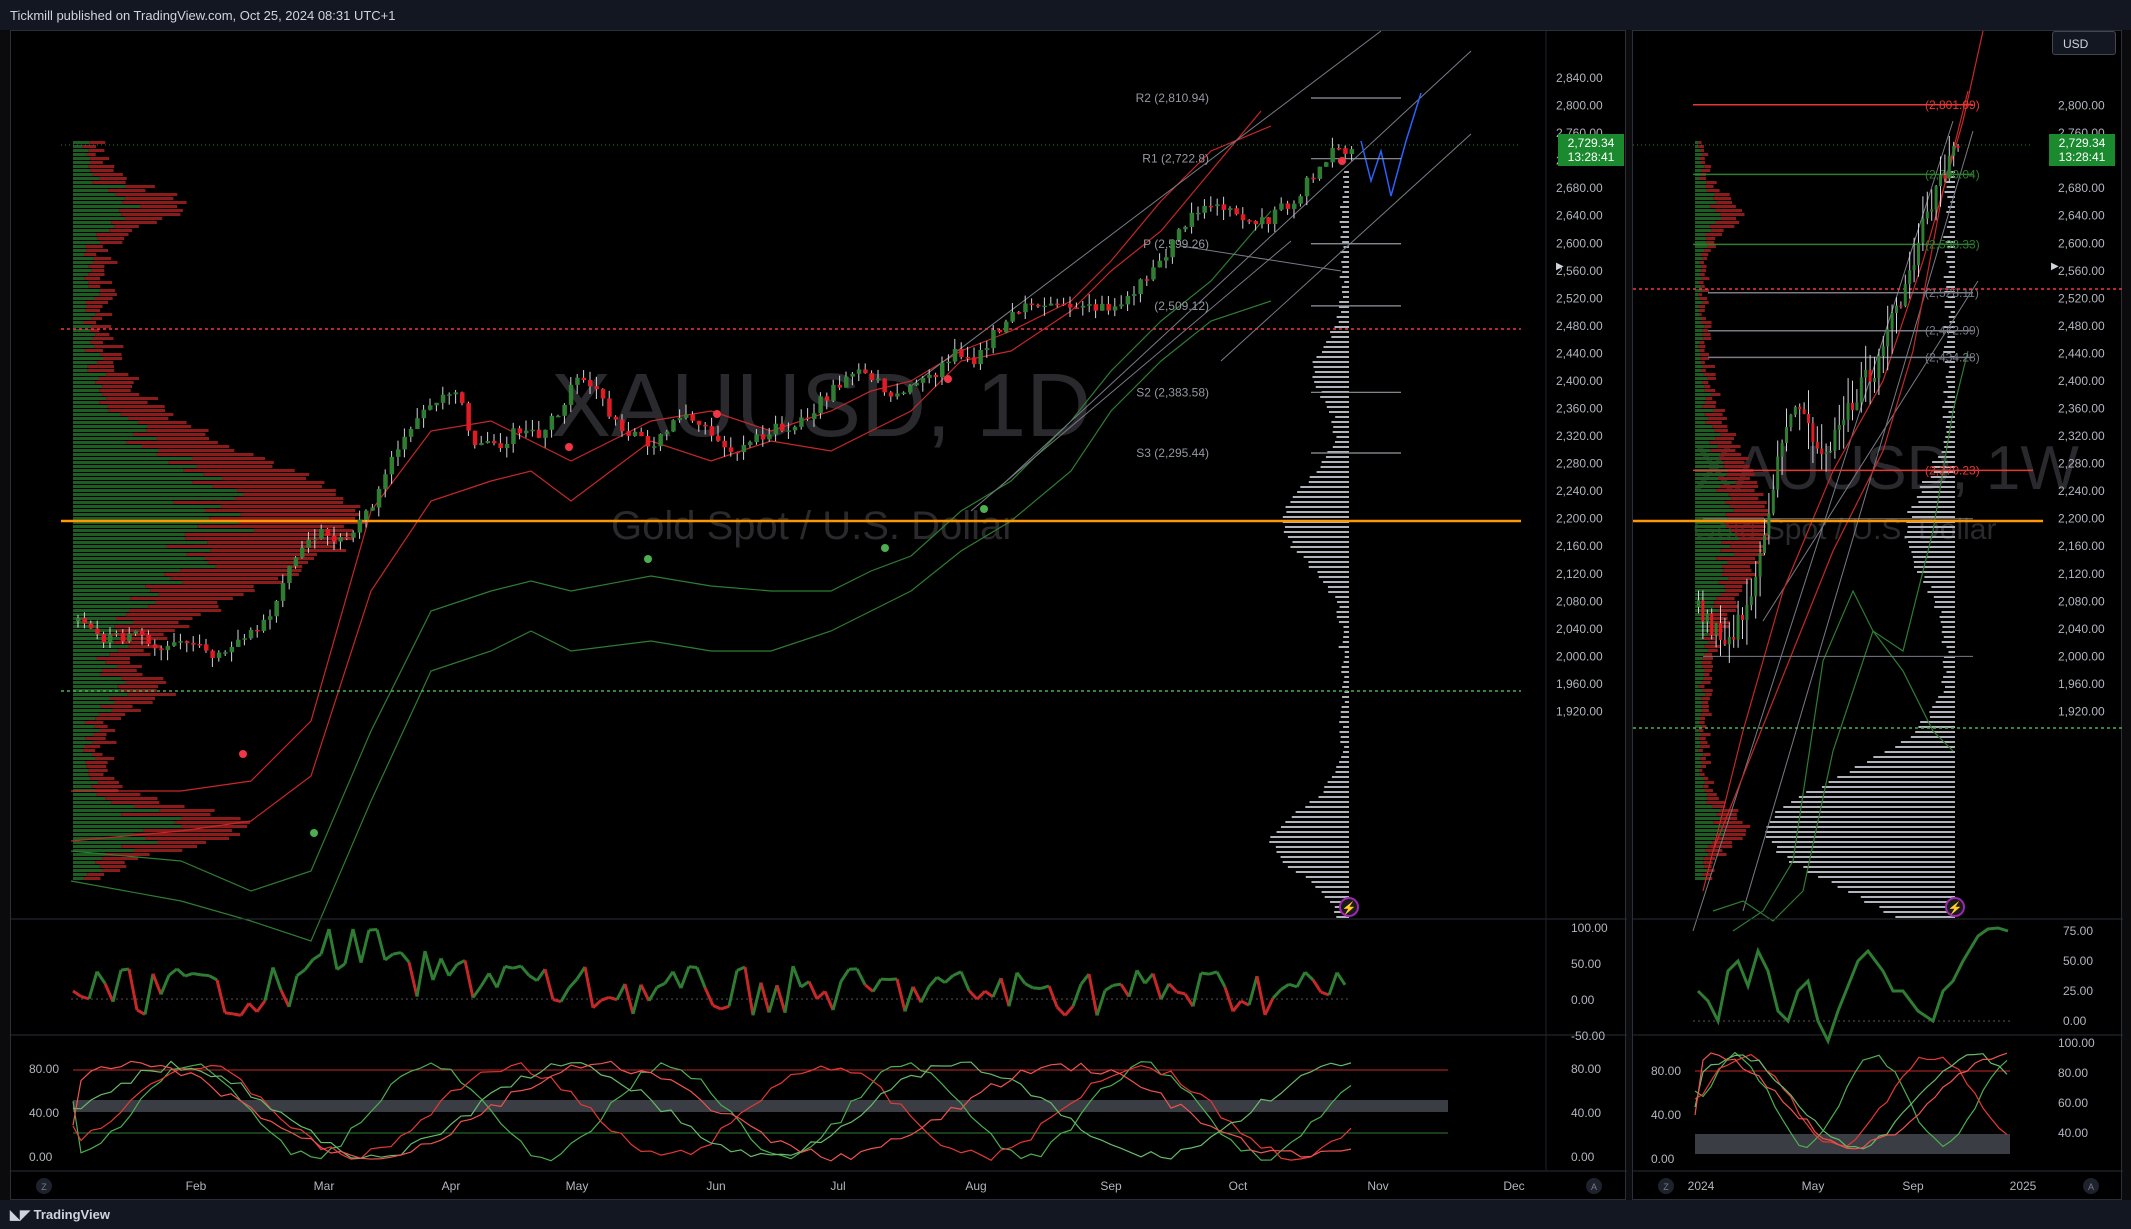 This screenshot has width=2131, height=1229. What do you see at coordinates (2084, 43) in the screenshot?
I see `currency-selector: USD` at bounding box center [2084, 43].